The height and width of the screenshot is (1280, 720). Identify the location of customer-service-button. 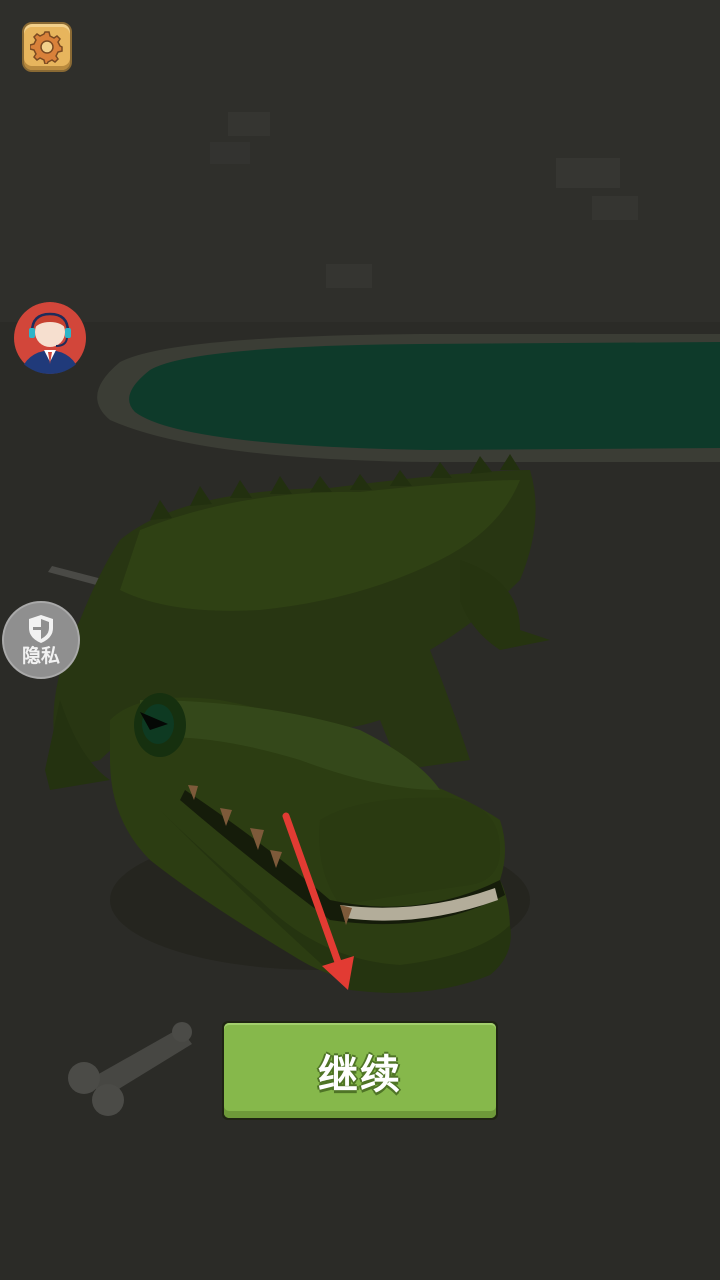
(50, 338).